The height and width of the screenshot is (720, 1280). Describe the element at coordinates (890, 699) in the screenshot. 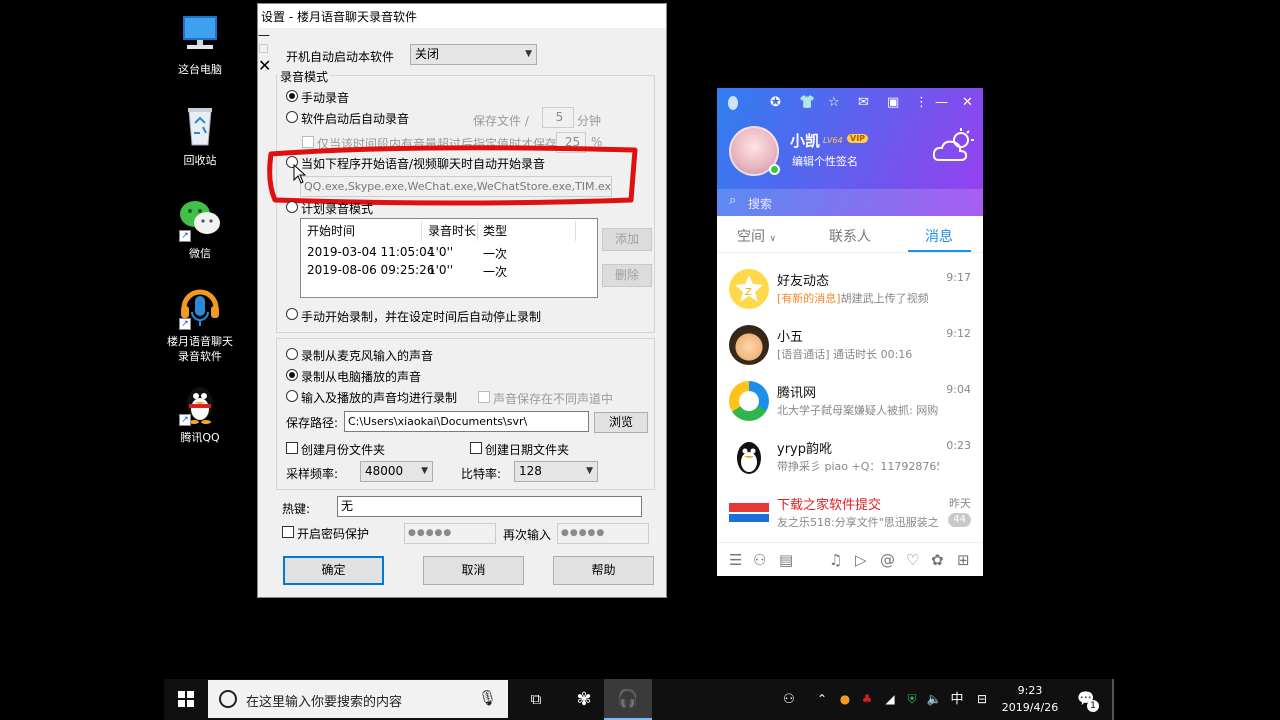

I see `network-icon: ◢` at that location.